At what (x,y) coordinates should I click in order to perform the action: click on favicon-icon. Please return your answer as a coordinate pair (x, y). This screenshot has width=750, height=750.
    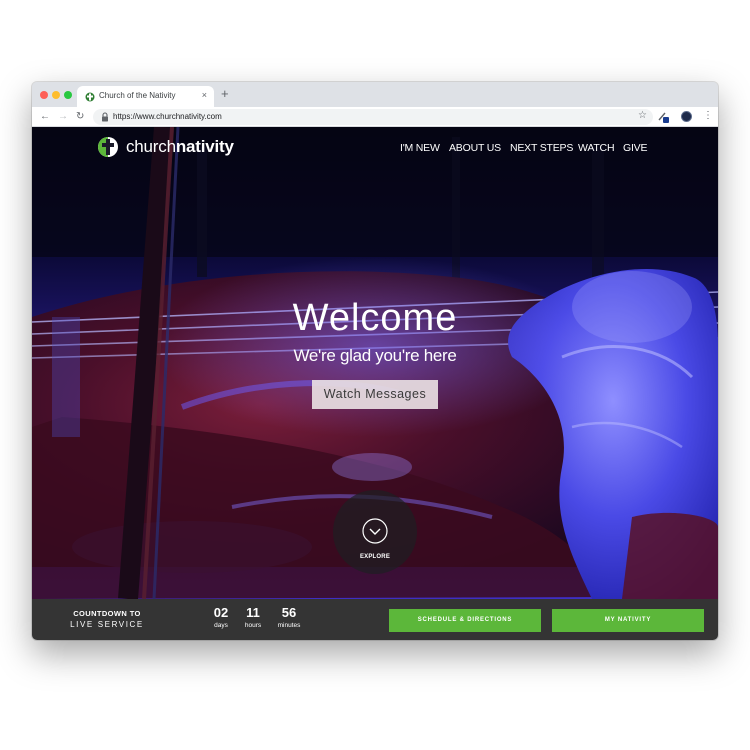
    Looking at the image, I should click on (90, 97).